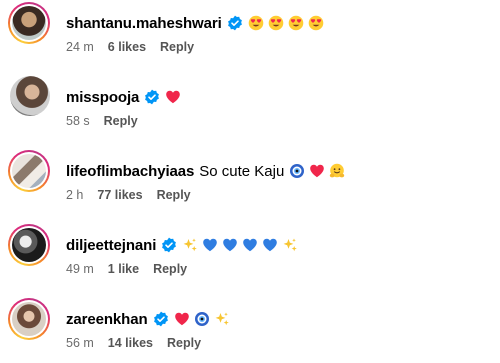  Describe the element at coordinates (119, 195) in the screenshot. I see `likes-count: 77 likes` at that location.